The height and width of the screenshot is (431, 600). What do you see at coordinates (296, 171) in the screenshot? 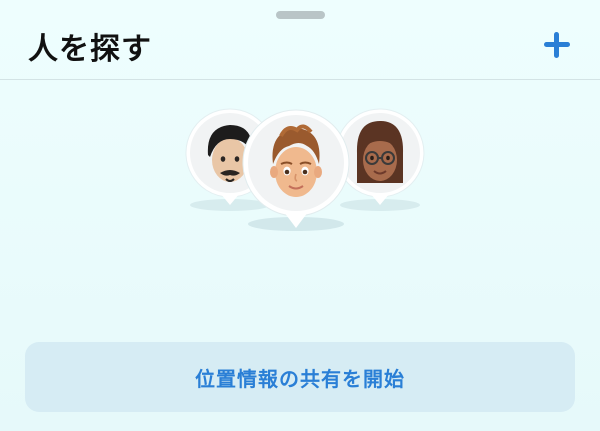
I see `memoji-avatar-curly-hair` at bounding box center [296, 171].